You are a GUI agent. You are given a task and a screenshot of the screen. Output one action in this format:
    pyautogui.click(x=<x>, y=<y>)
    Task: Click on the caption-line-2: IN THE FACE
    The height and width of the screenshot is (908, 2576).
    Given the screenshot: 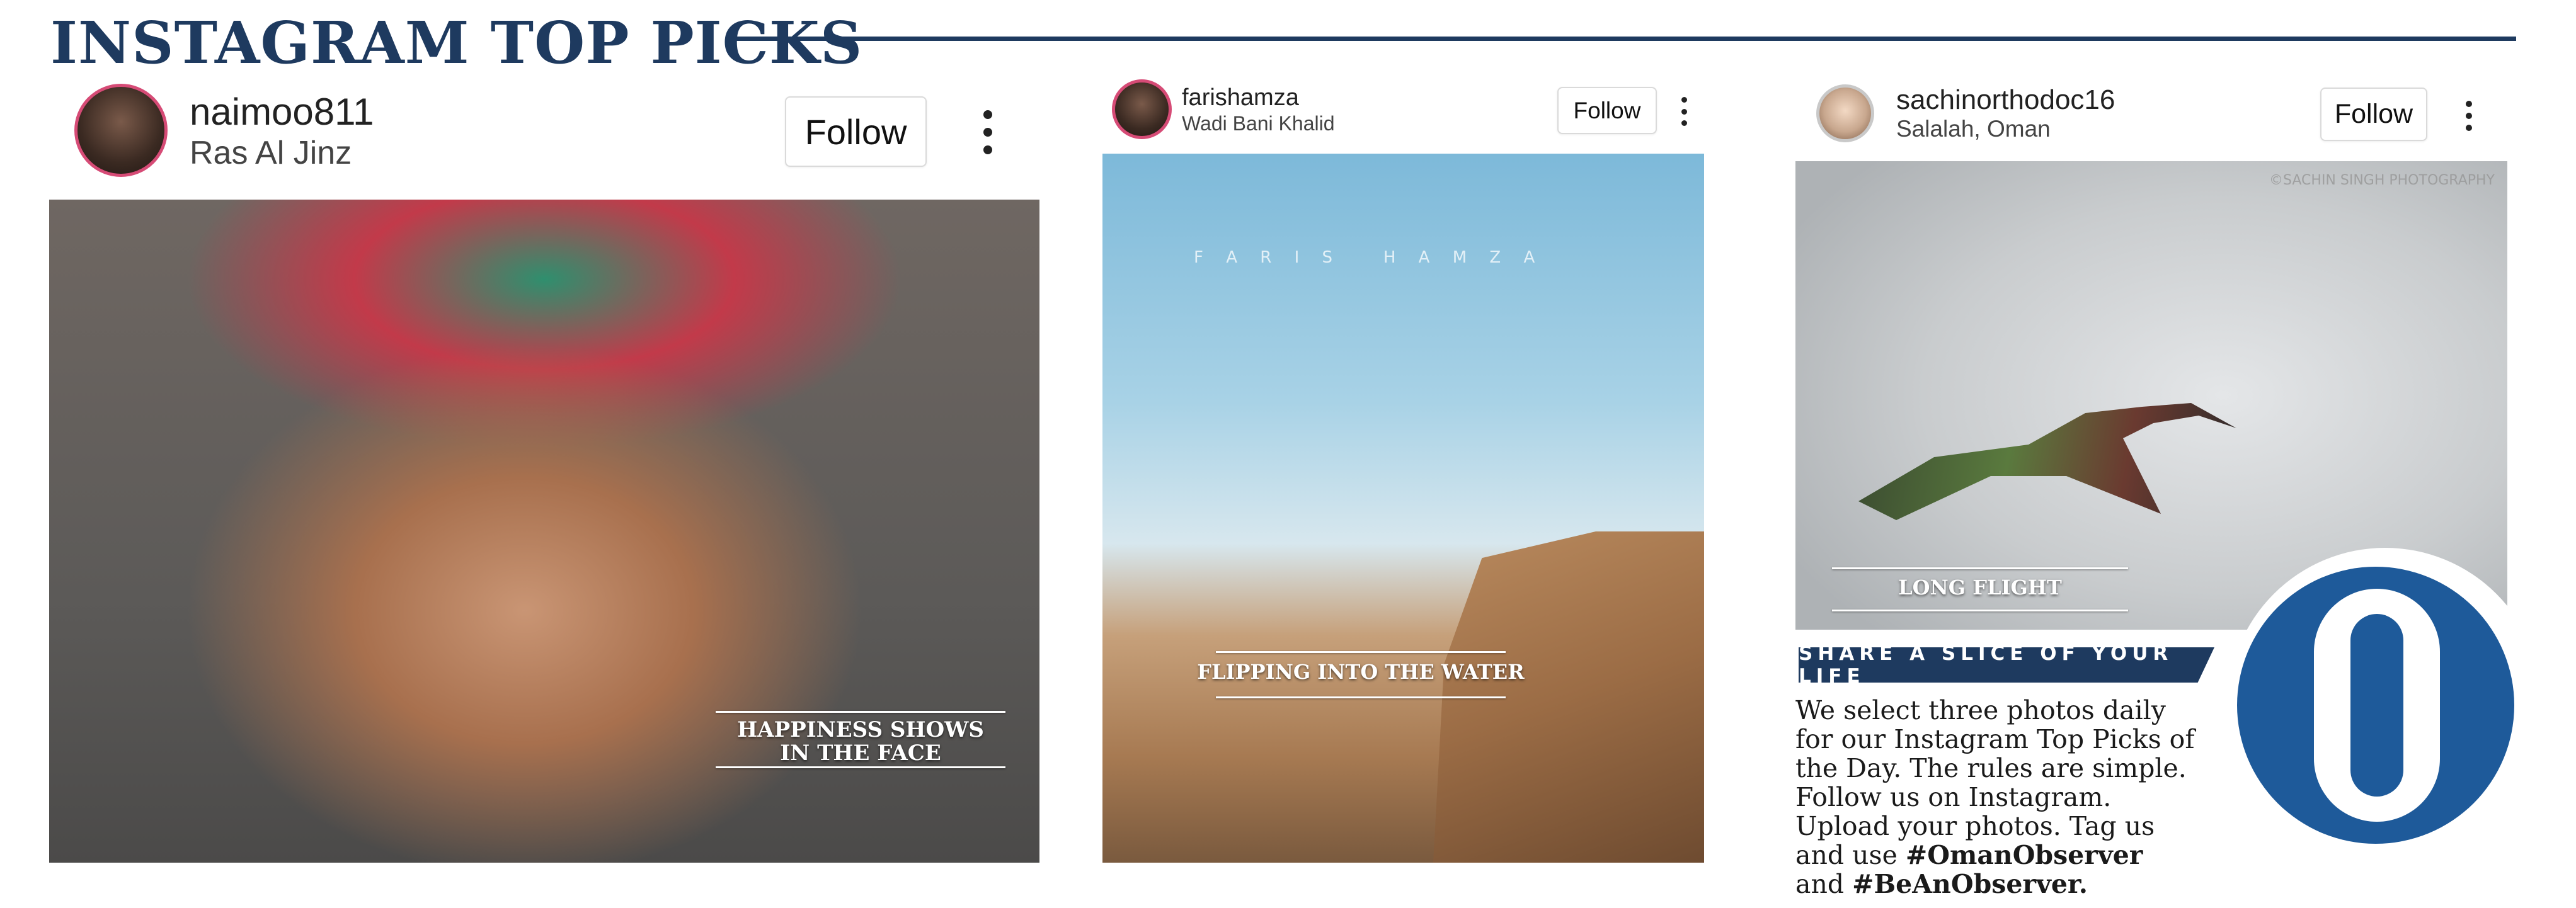 What is the action you would take?
    pyautogui.click(x=860, y=754)
    